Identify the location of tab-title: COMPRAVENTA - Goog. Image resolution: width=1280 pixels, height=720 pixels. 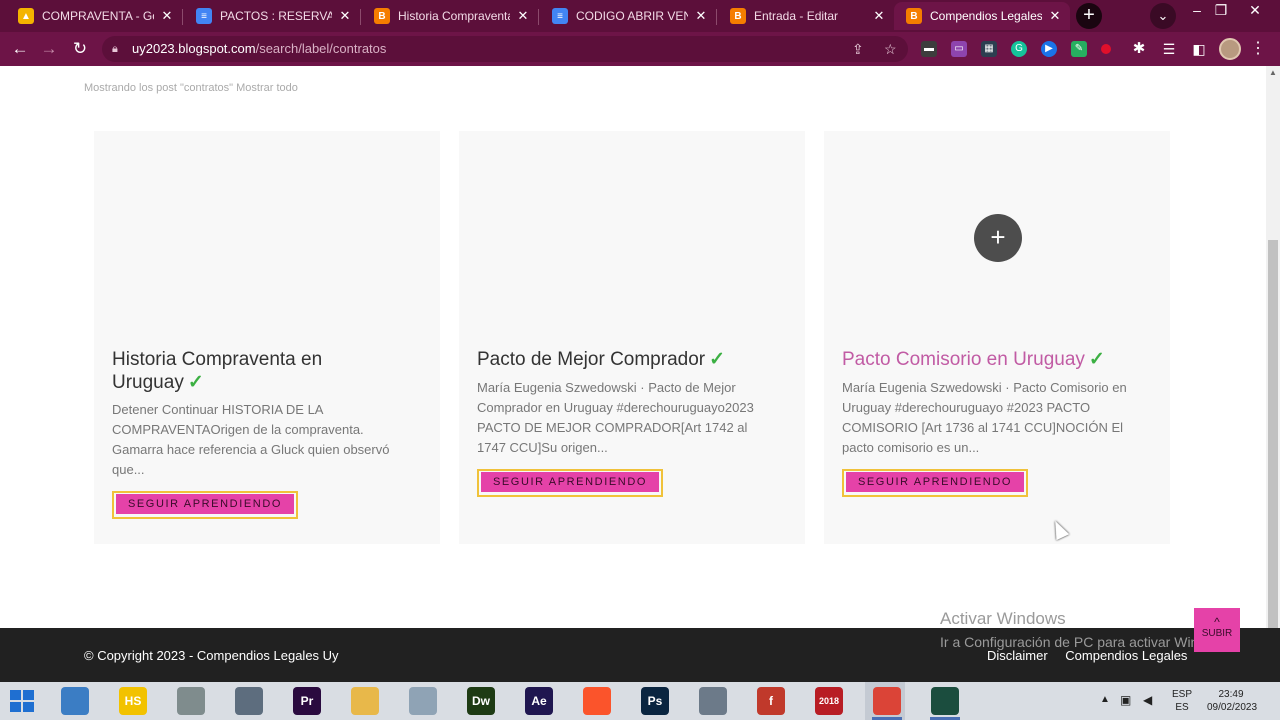
(98, 16).